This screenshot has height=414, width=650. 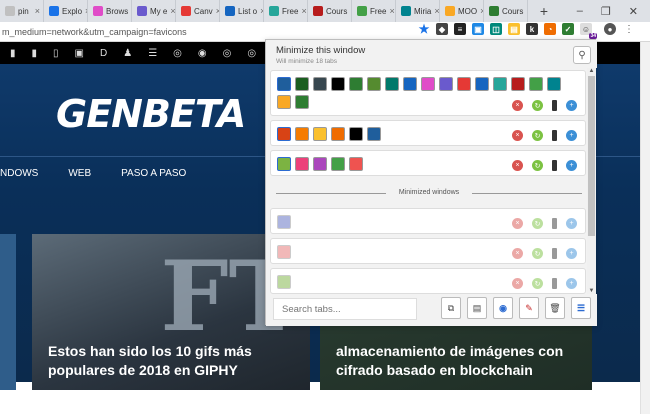 I want to click on pocket-icon: ◆, so click(x=442, y=29).